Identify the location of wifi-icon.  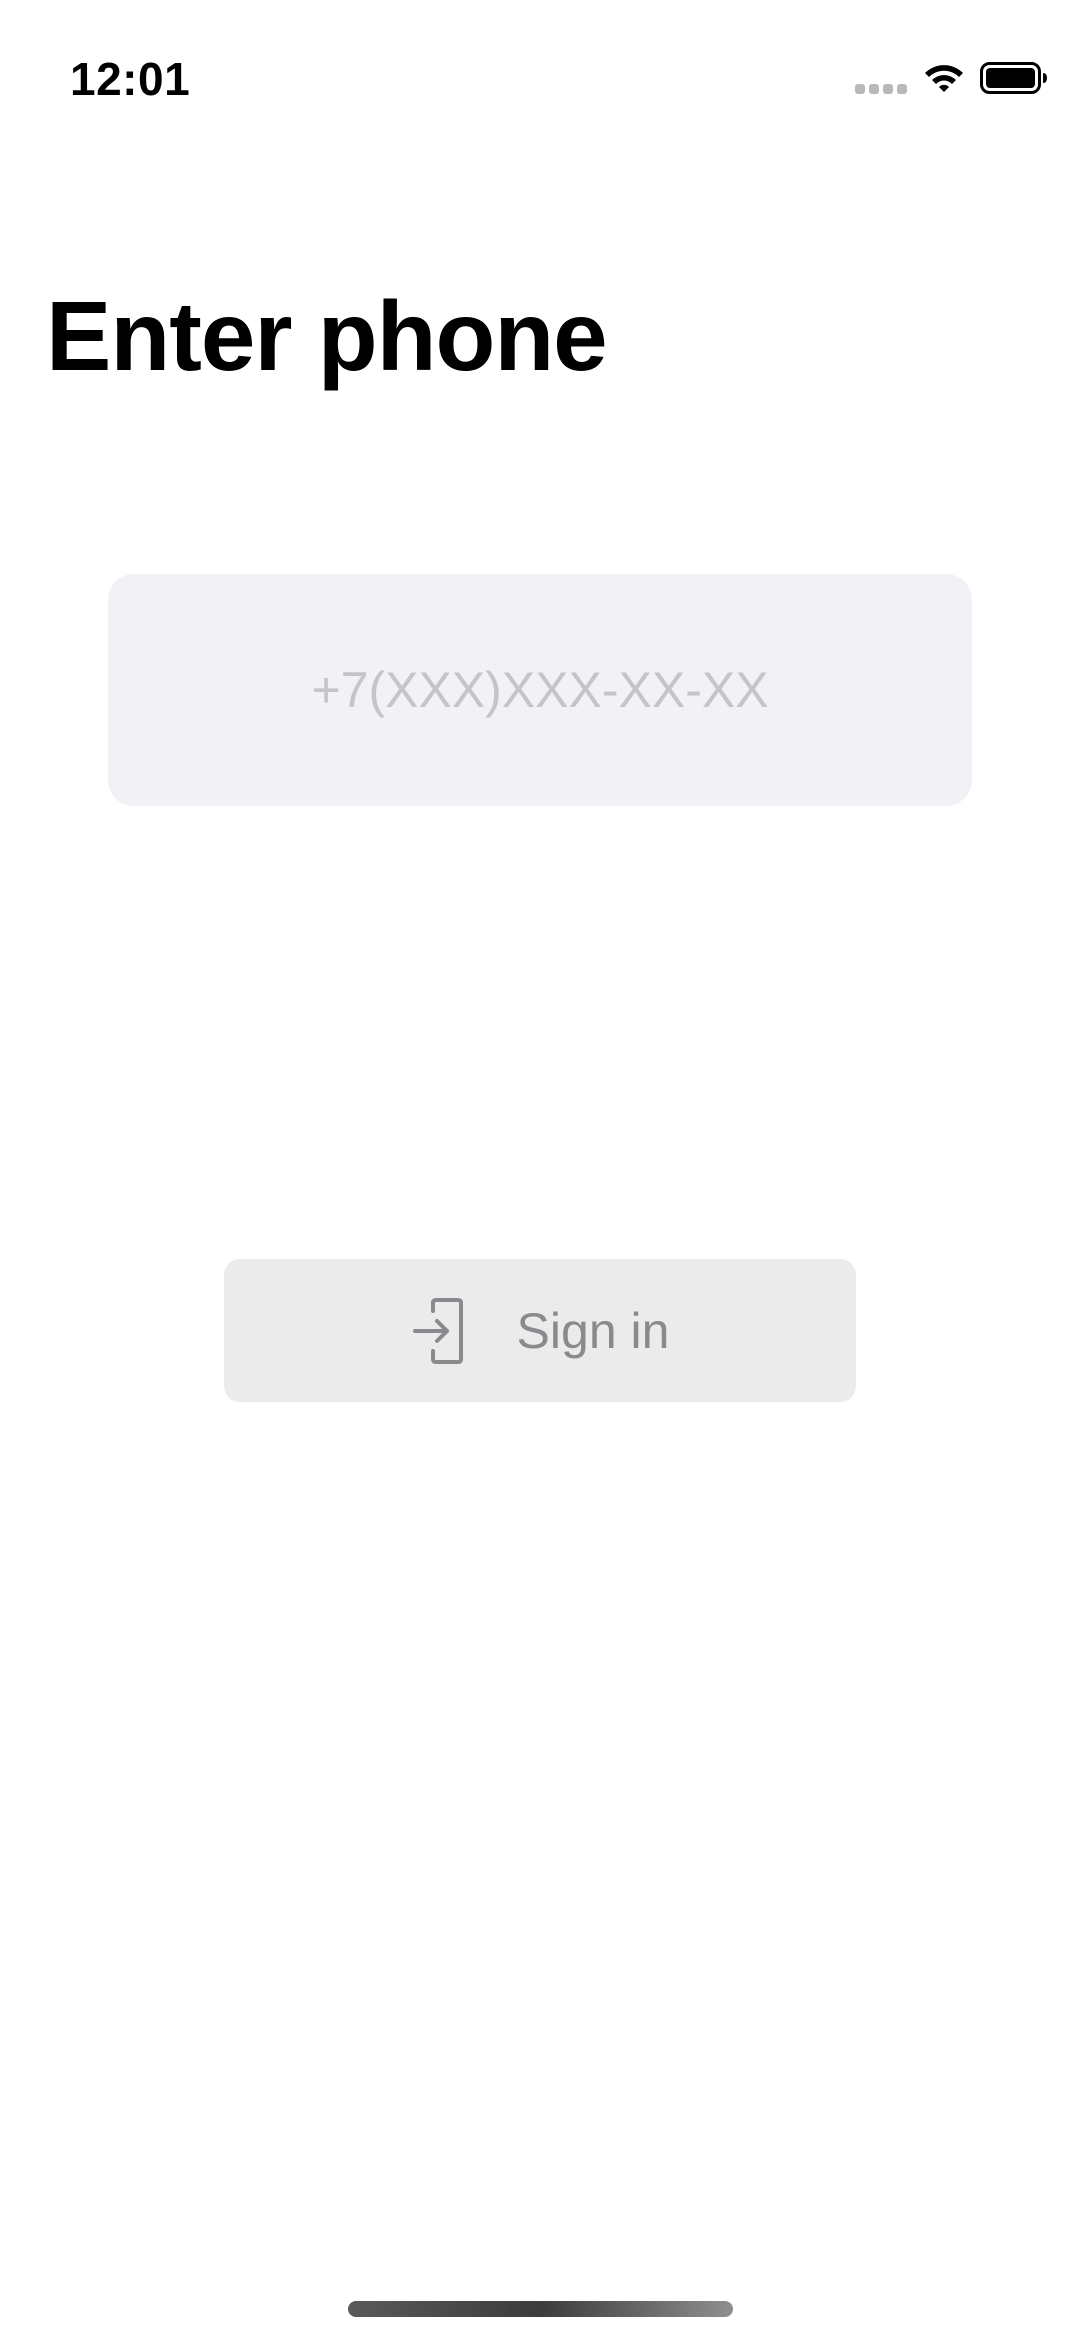
(944, 78).